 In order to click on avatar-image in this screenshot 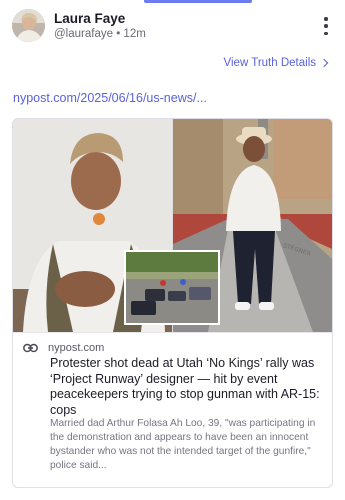, I will do `click(28, 25)`.